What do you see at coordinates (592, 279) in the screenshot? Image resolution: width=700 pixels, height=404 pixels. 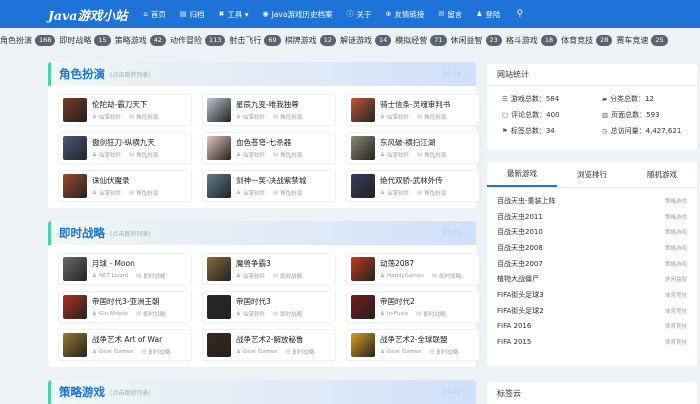 I see `latest-game-item: 植物大战僵尸 休闲益智` at bounding box center [592, 279].